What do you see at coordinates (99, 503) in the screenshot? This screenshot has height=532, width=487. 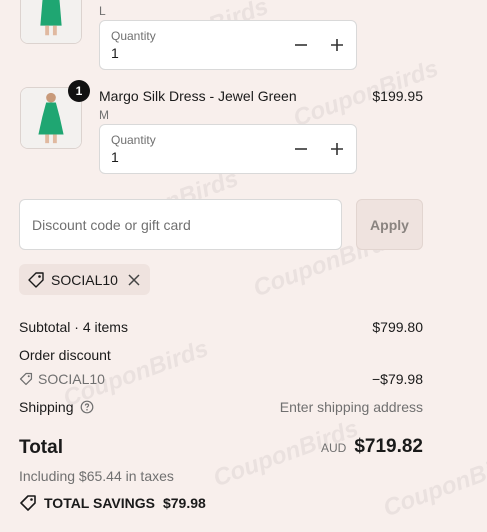 I see `total-savings-label: TOTAL SAVINGS` at bounding box center [99, 503].